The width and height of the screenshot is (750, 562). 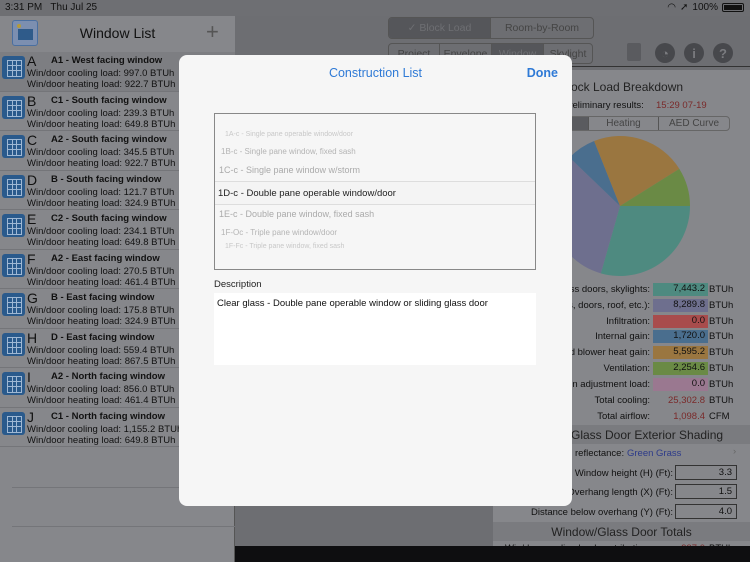 What do you see at coordinates (32, 219) in the screenshot?
I see `window-letter: E` at bounding box center [32, 219].